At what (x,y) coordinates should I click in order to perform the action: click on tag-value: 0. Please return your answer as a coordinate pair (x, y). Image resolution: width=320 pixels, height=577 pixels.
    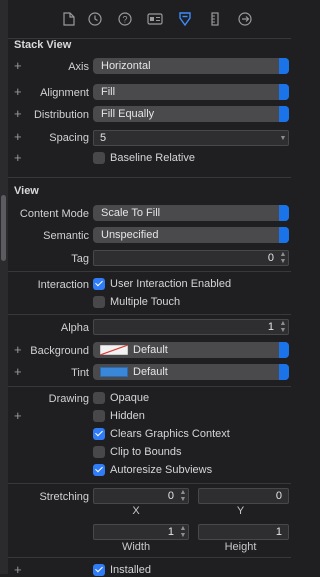
    Looking at the image, I should click on (270, 258).